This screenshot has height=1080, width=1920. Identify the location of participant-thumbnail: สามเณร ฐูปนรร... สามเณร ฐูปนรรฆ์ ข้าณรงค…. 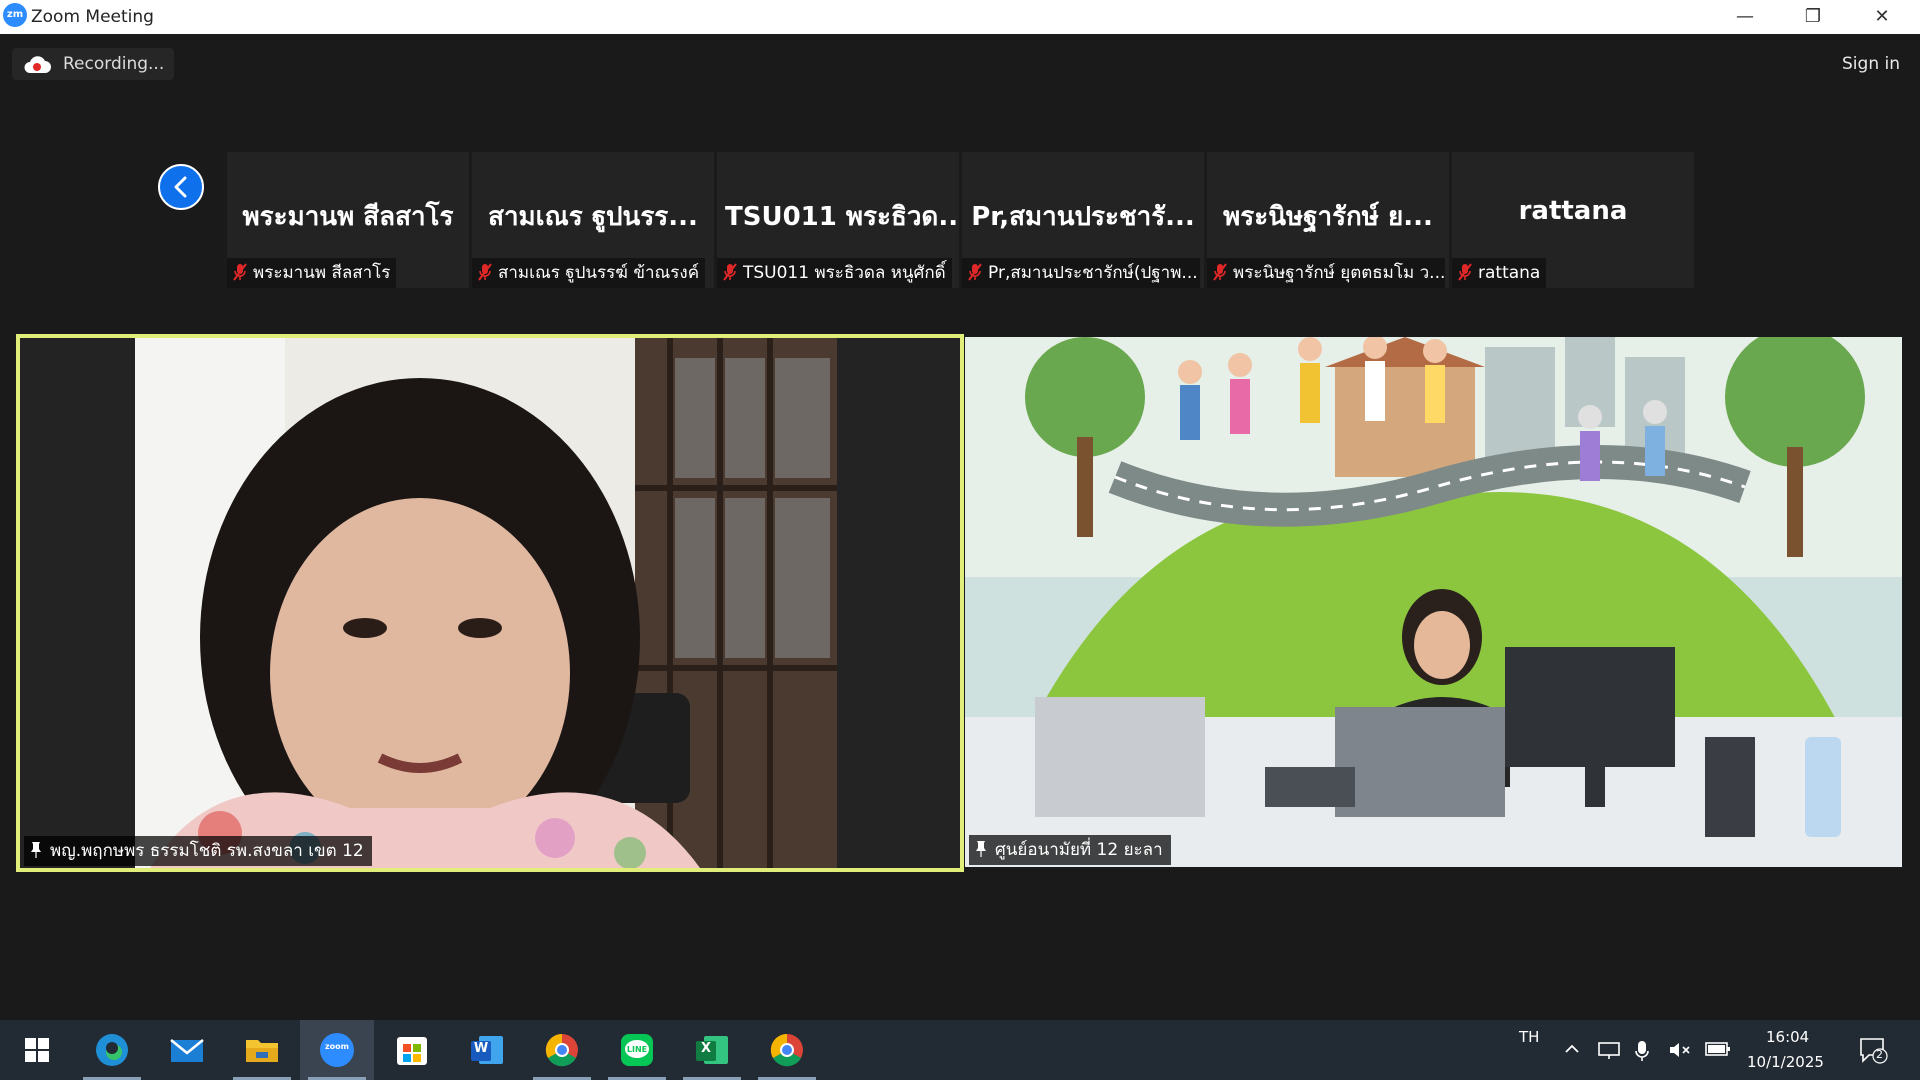
(593, 220).